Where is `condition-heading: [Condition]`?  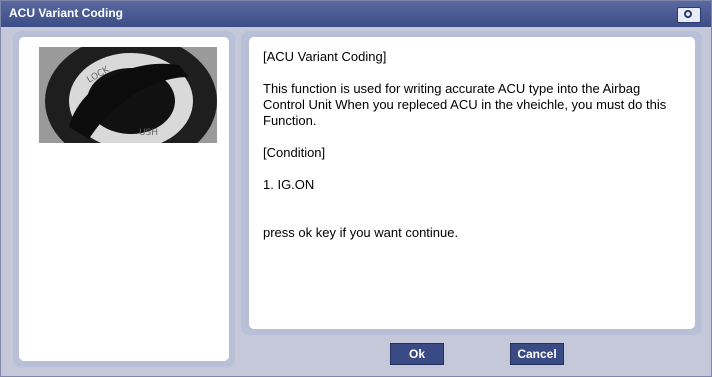
condition-heading: [Condition] is located at coordinates (294, 152).